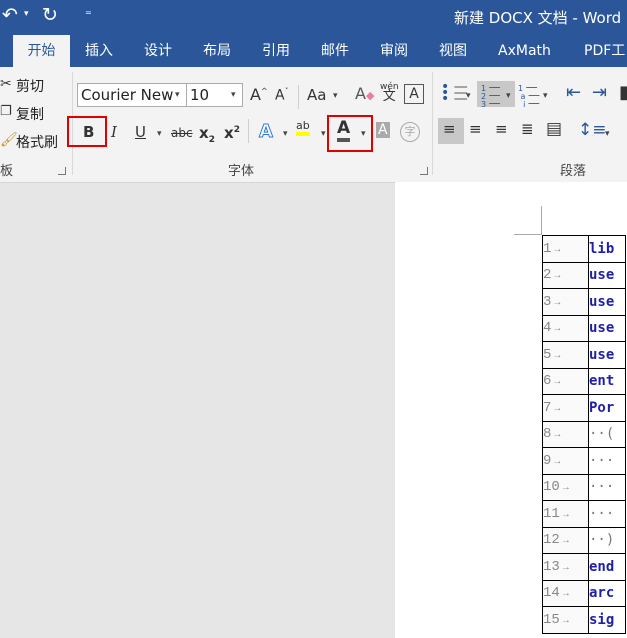  Describe the element at coordinates (584, 302) in the screenshot. I see `table-row: 3 → use` at that location.